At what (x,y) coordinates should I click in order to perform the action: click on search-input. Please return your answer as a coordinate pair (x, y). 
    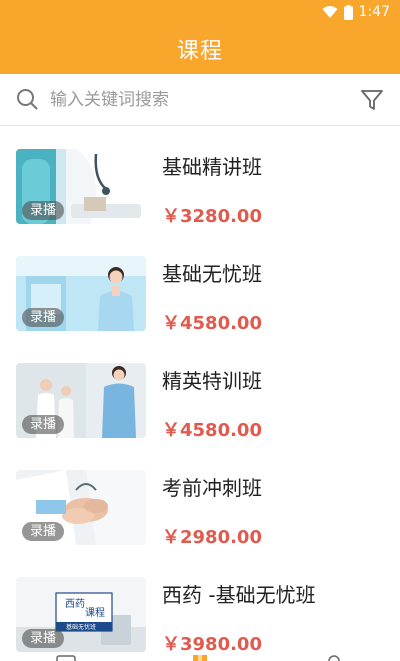
    Looking at the image, I should click on (195, 100).